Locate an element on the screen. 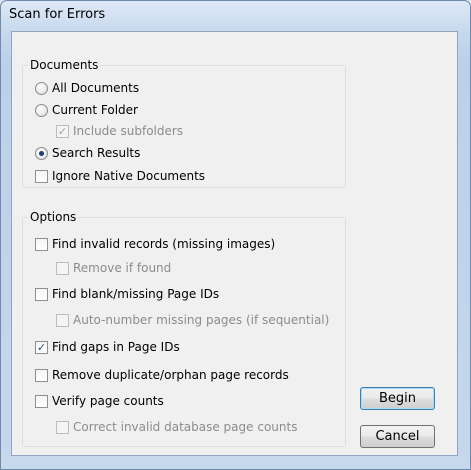 The width and height of the screenshot is (471, 470). include-subfolders-checkbox-row: ✓ Include subfolders is located at coordinates (119, 131).